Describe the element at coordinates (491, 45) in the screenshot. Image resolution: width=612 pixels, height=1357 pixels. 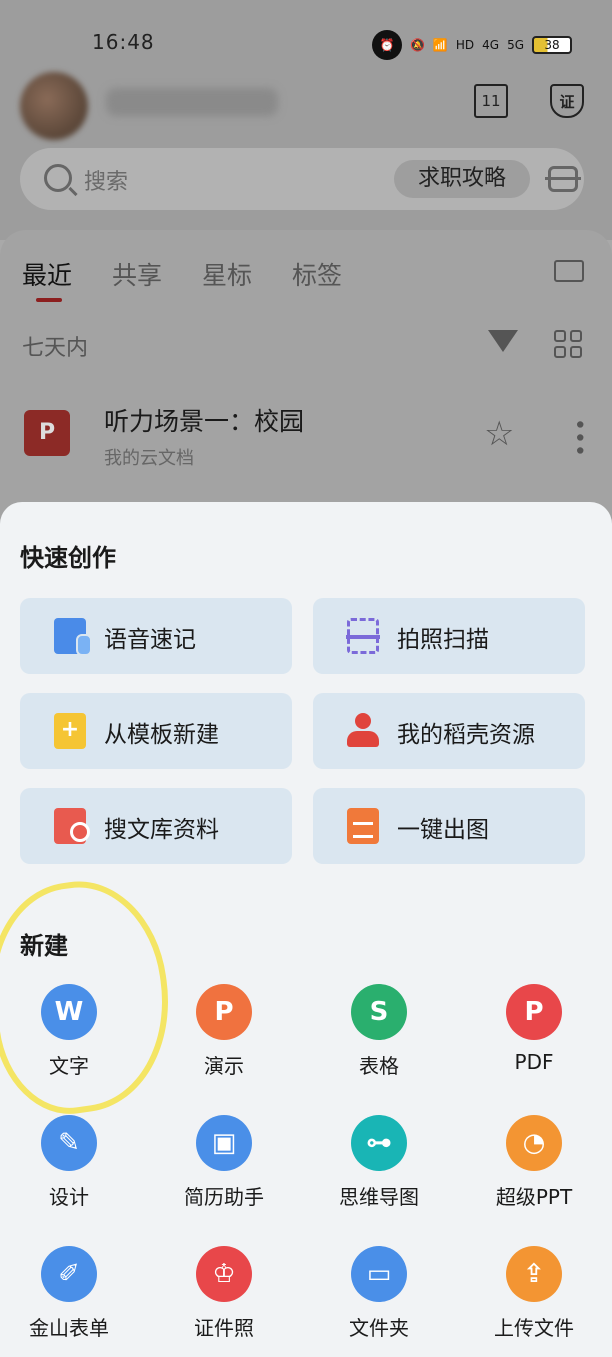
I see `signal-4g: 4G` at that location.